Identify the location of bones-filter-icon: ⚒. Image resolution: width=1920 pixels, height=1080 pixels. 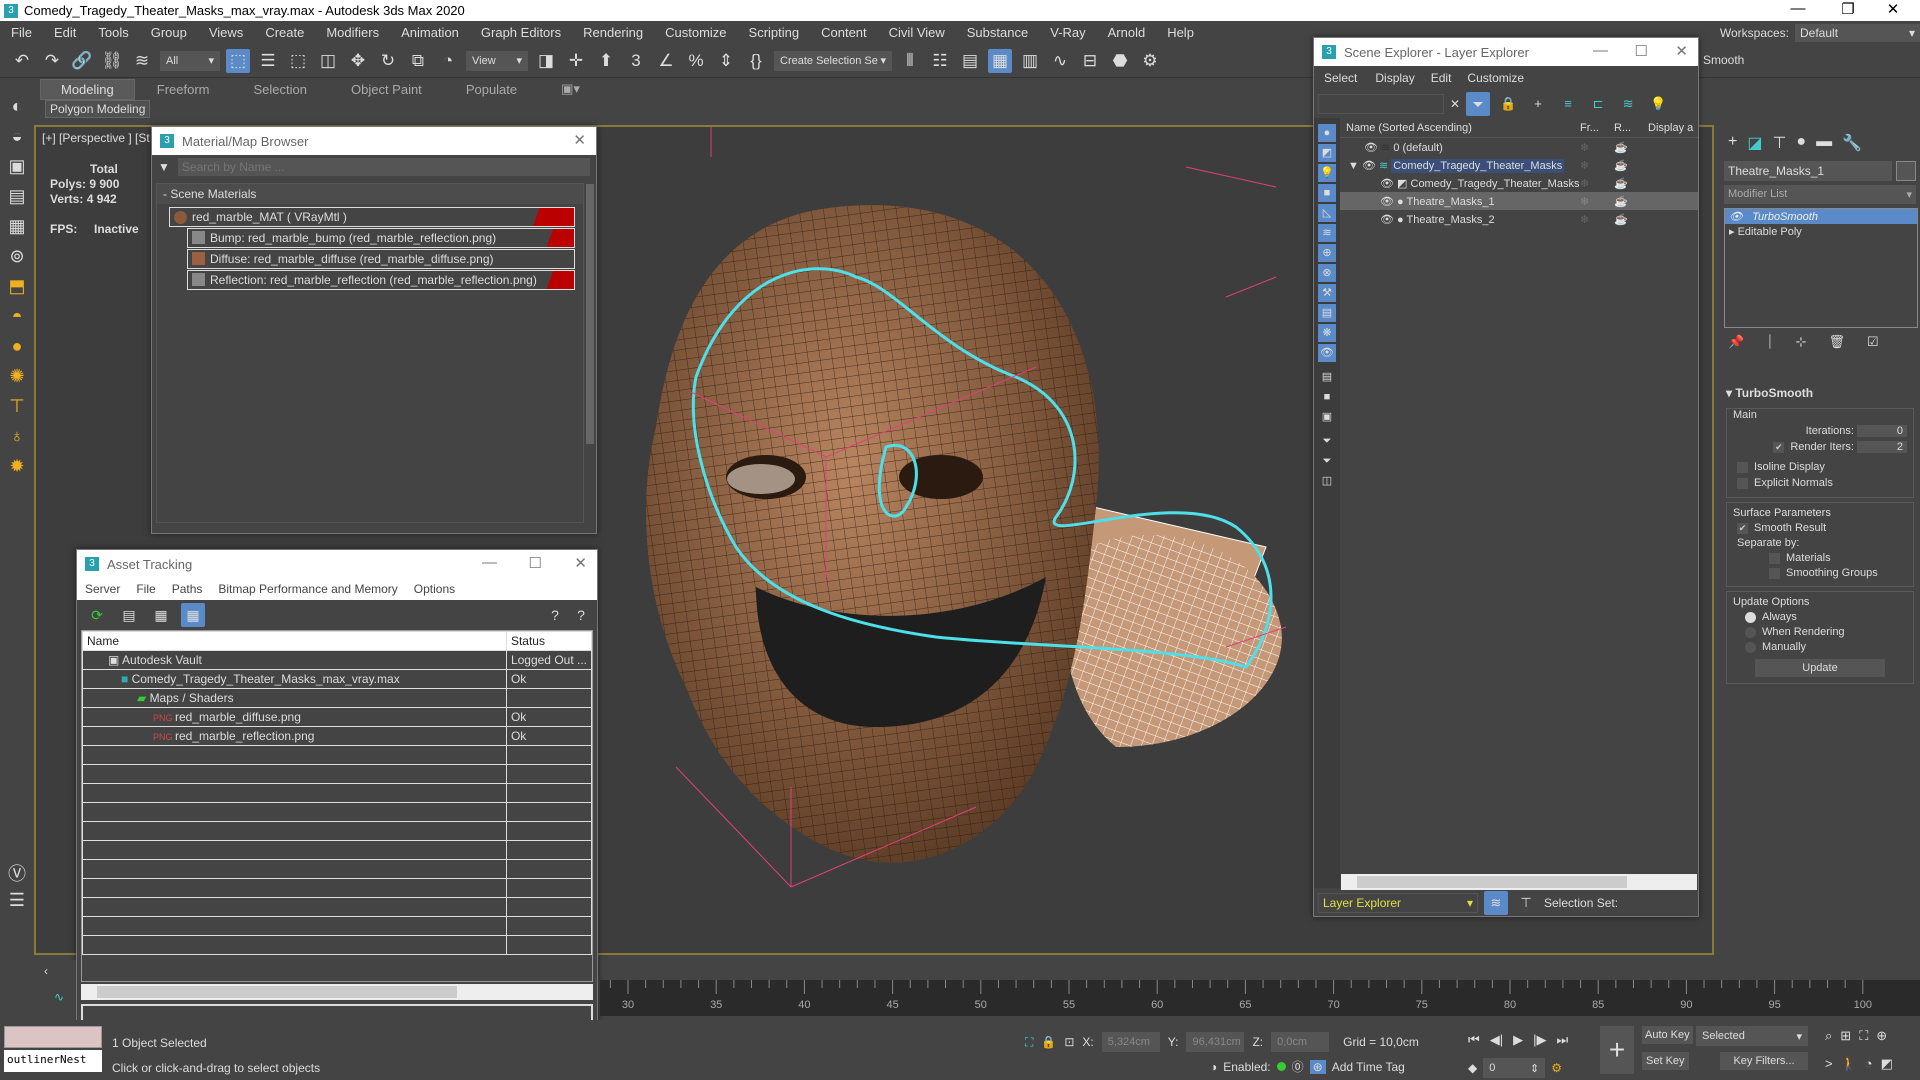
(1327, 293).